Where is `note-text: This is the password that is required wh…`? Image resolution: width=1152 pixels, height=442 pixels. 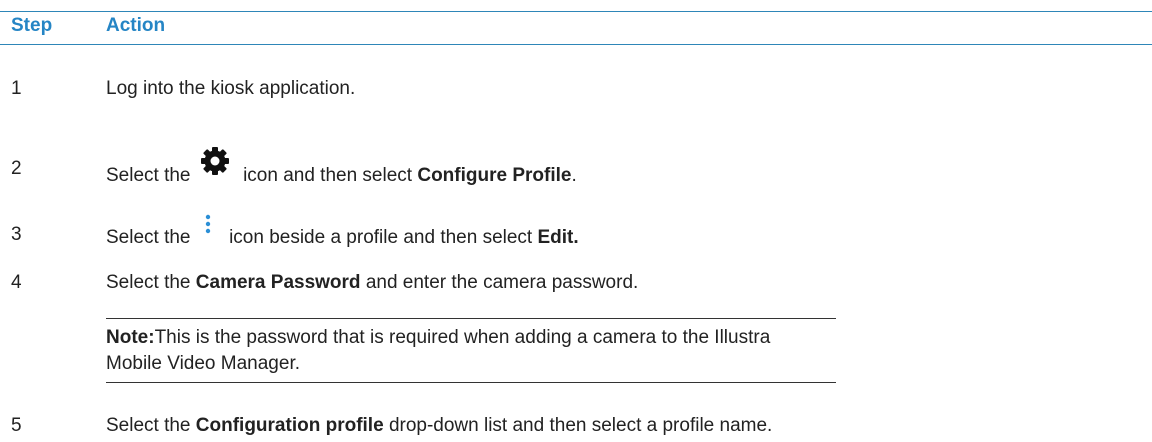
note-text: This is the password that is required wh… is located at coordinates (462, 337).